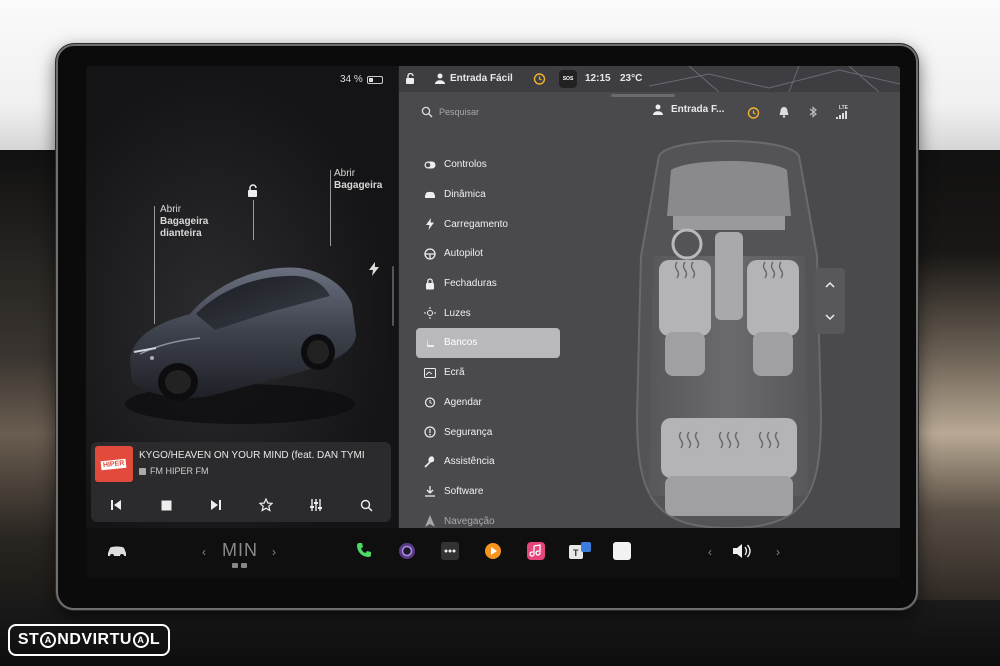  What do you see at coordinates (457, 313) in the screenshot?
I see `menu-item-label: Luzes` at bounding box center [457, 313].